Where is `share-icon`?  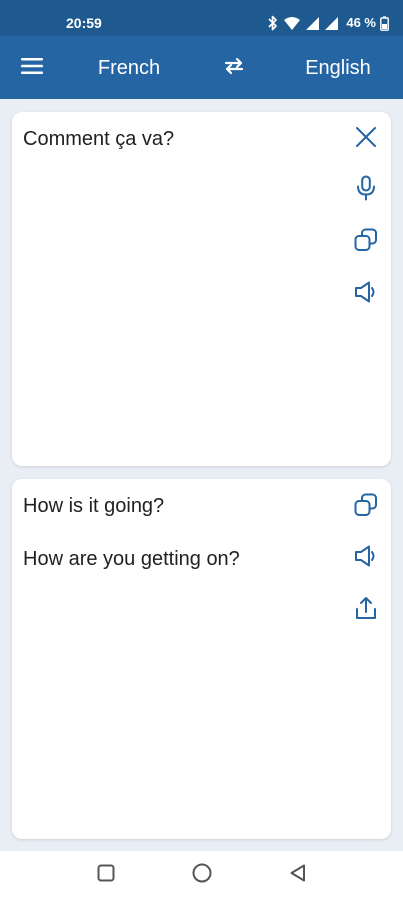
share-icon is located at coordinates (366, 608).